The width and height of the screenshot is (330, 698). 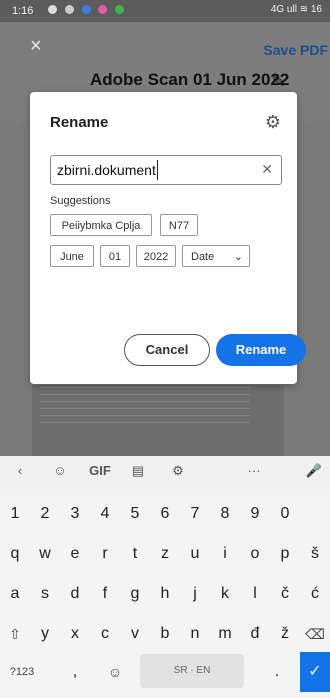 What do you see at coordinates (22, 672) in the screenshot?
I see `symbols-key: ?123` at bounding box center [22, 672].